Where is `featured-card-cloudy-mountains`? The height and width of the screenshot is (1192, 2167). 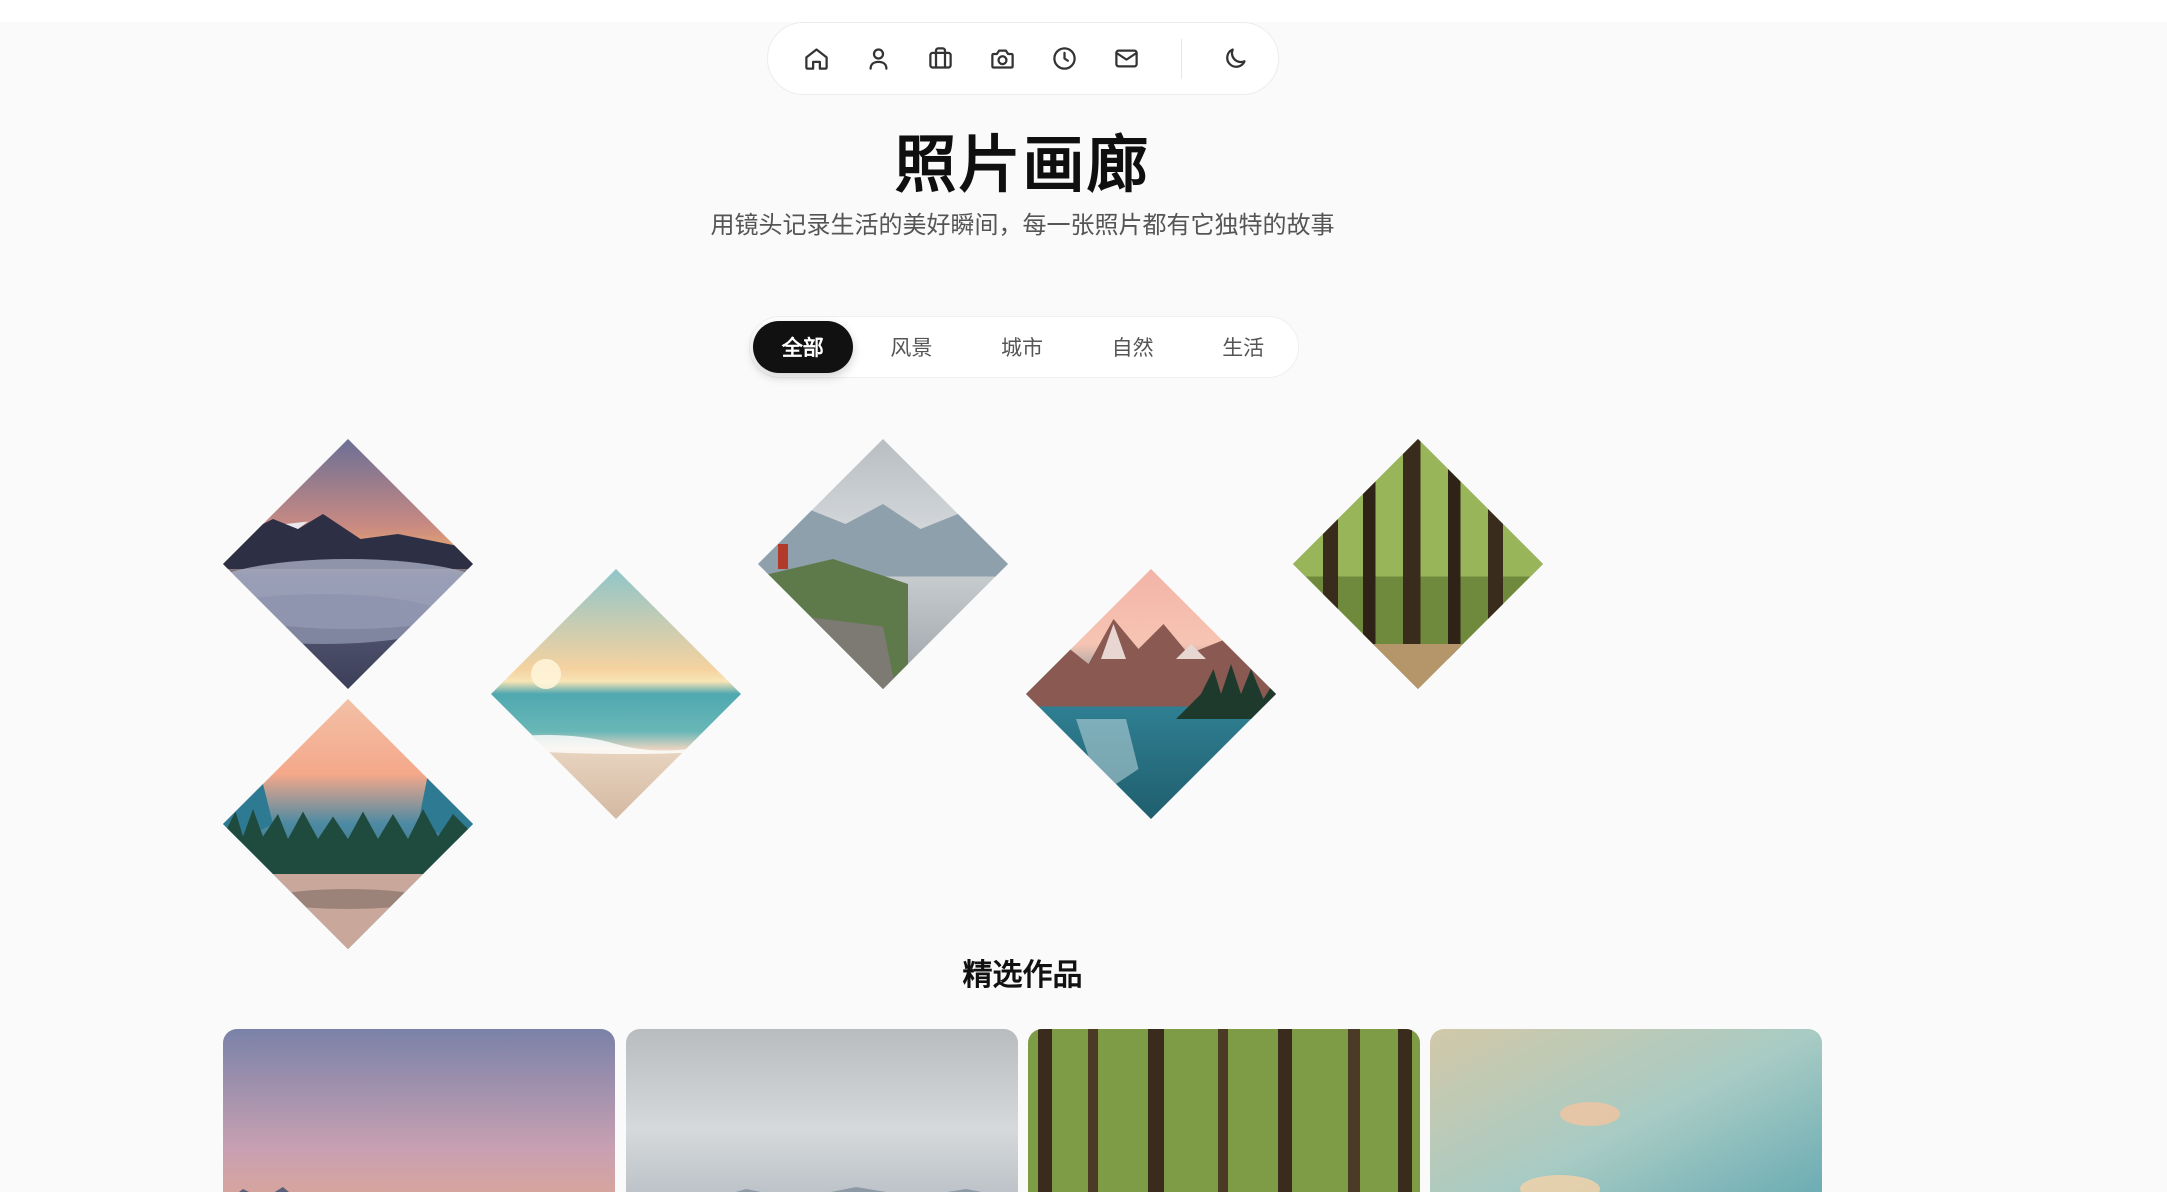 featured-card-cloudy-mountains is located at coordinates (822, 1110).